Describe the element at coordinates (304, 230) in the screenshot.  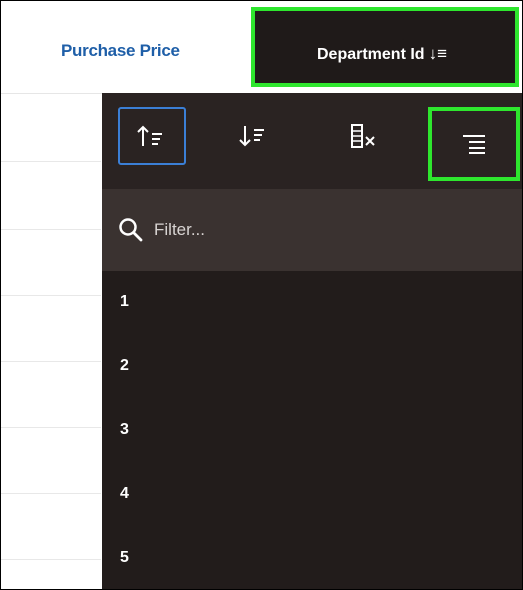
I see `filter-input` at that location.